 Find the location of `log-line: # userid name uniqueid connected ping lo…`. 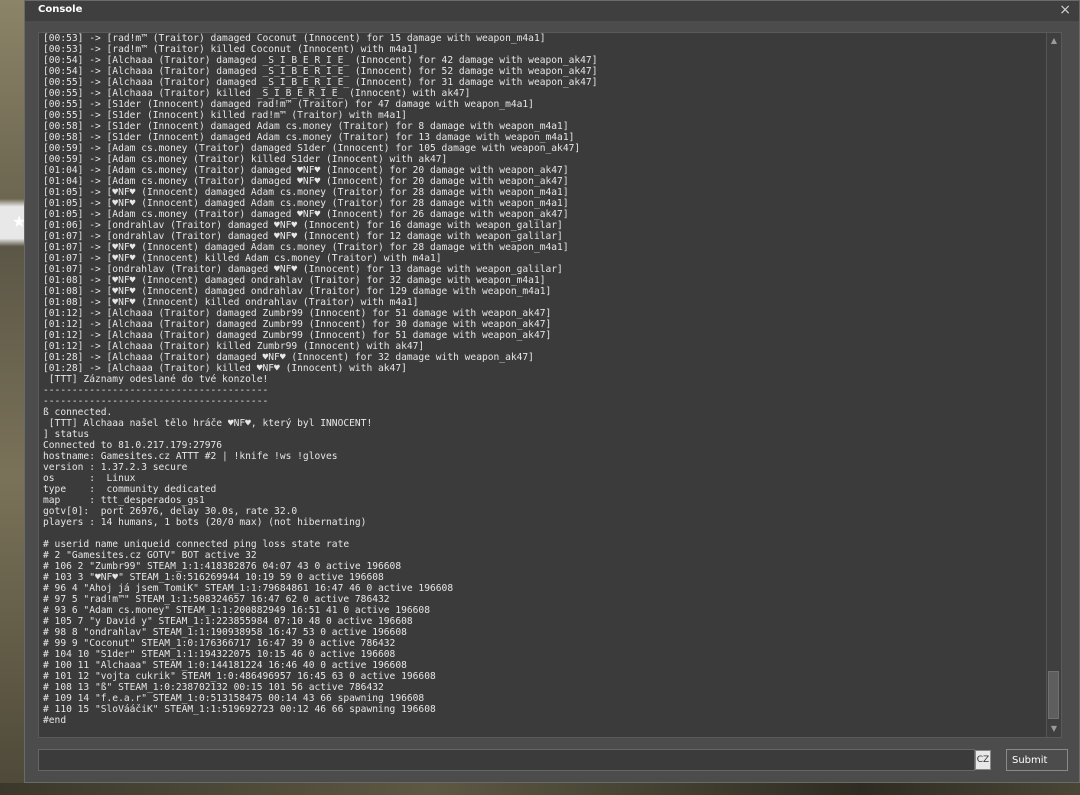

log-line: # userid name uniqueid connected ping lo… is located at coordinates (196, 544).